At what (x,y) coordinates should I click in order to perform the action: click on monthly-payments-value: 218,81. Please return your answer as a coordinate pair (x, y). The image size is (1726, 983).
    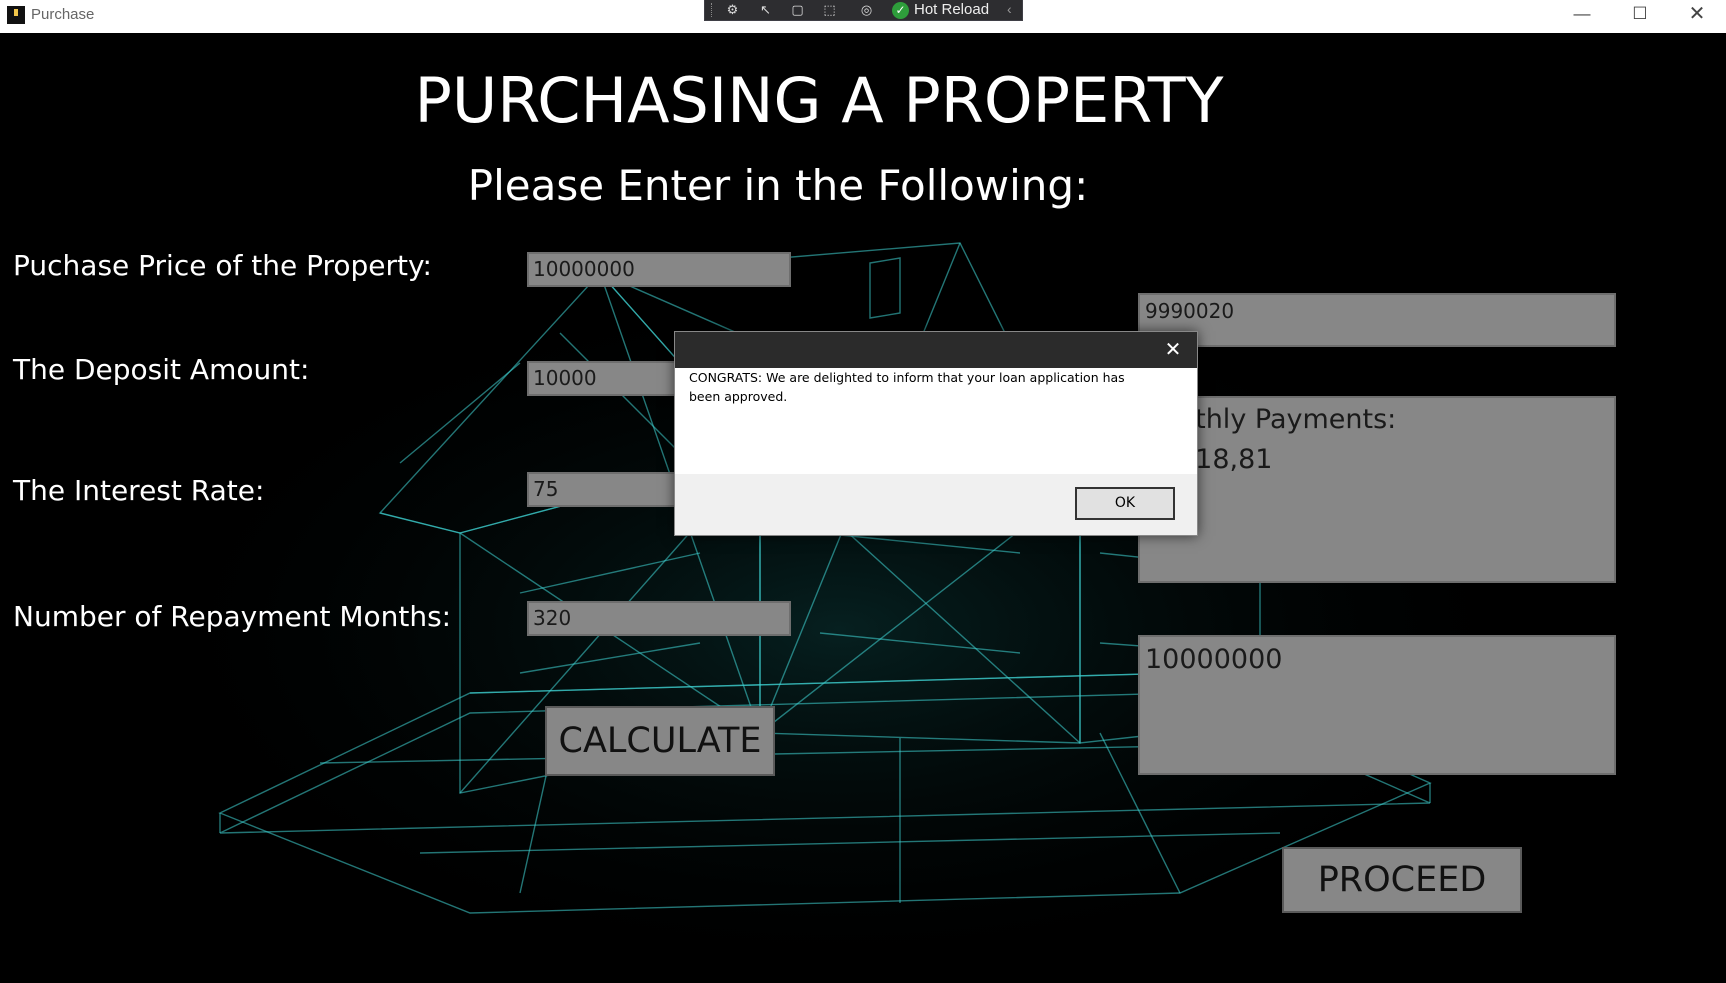
    Looking at the image, I should click on (1225, 459).